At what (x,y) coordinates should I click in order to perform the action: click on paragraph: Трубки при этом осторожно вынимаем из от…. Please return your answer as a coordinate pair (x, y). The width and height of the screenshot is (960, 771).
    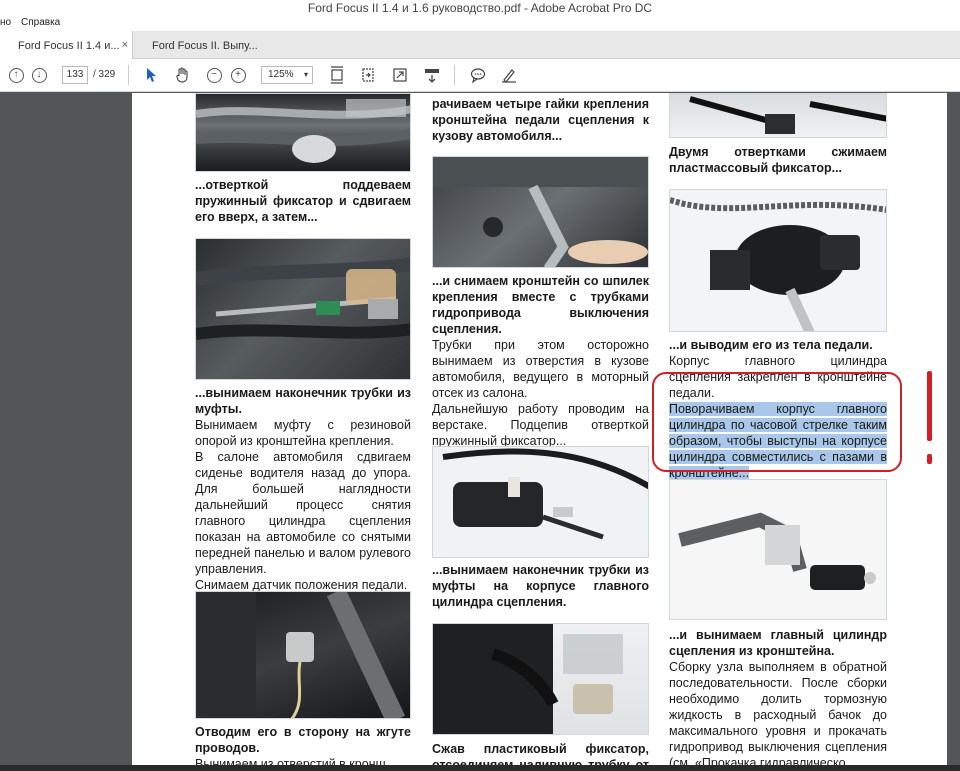
    Looking at the image, I should click on (540, 369).